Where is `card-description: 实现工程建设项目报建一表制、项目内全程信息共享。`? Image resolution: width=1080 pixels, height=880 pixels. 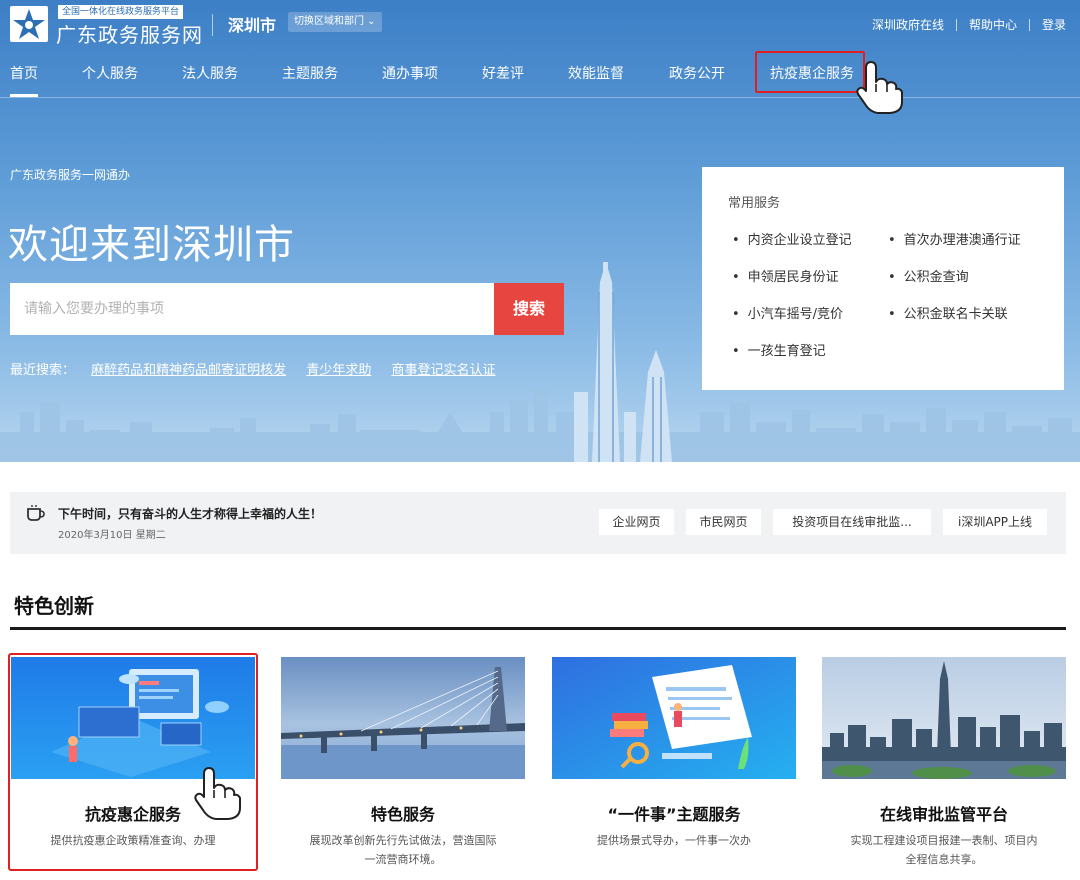 card-description: 实现工程建设项目报建一表制、项目内全程信息共享。 is located at coordinates (944, 850).